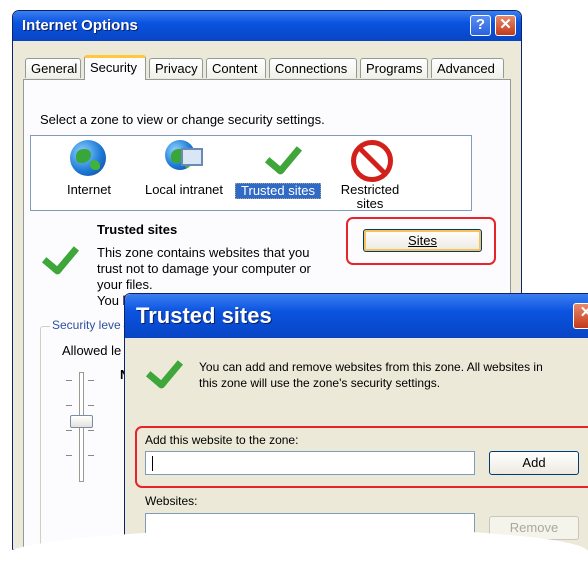 The width and height of the screenshot is (588, 568). What do you see at coordinates (310, 463) in the screenshot?
I see `add-website-input` at bounding box center [310, 463].